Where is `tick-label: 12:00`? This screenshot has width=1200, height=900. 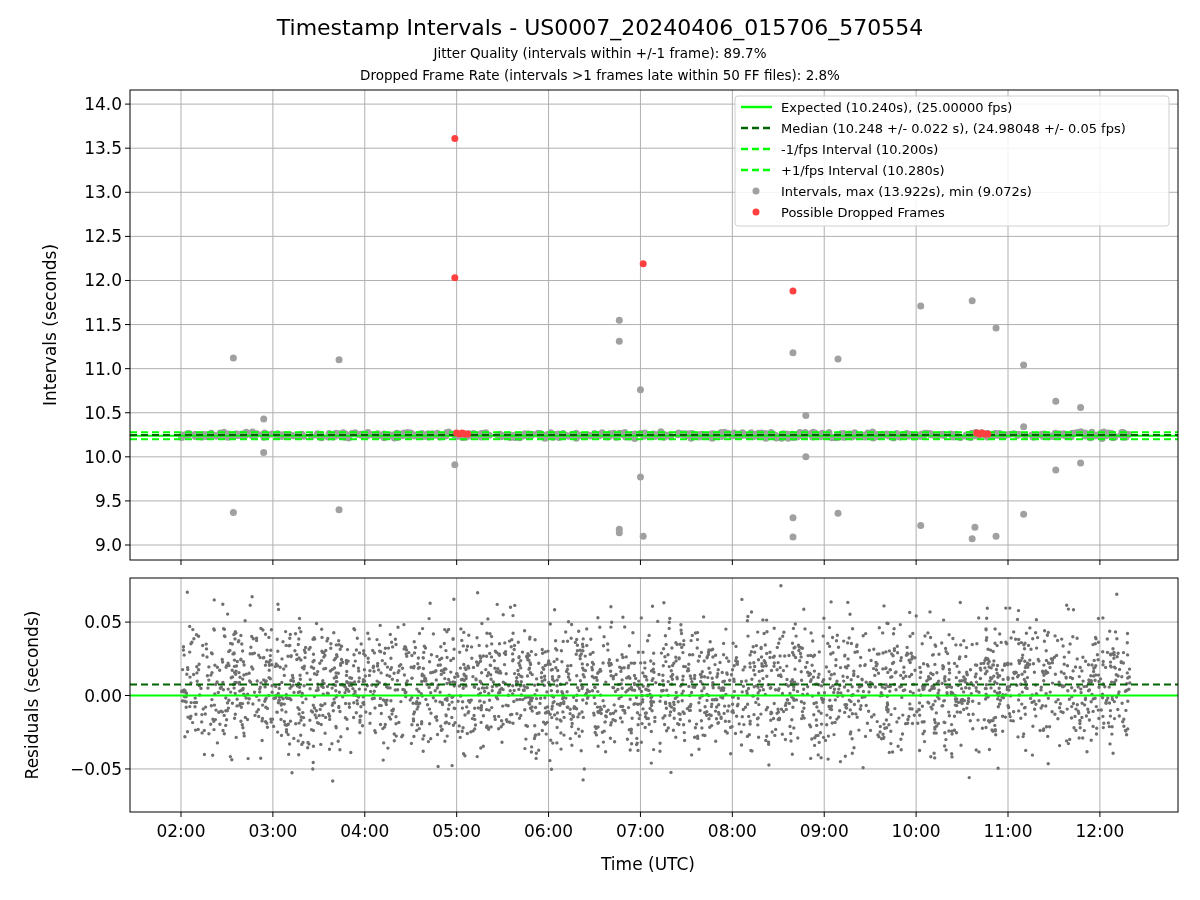
tick-label: 12:00 is located at coordinates (1100, 831).